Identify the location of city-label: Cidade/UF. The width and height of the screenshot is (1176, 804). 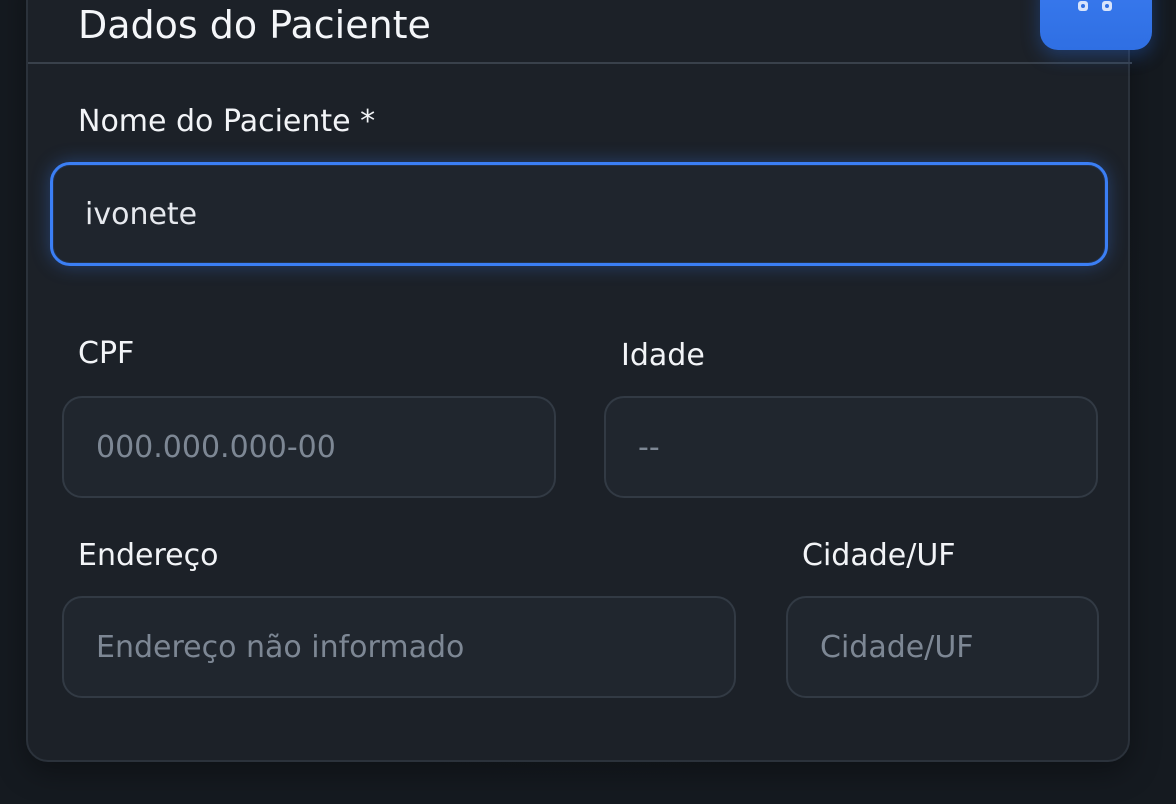
(879, 555).